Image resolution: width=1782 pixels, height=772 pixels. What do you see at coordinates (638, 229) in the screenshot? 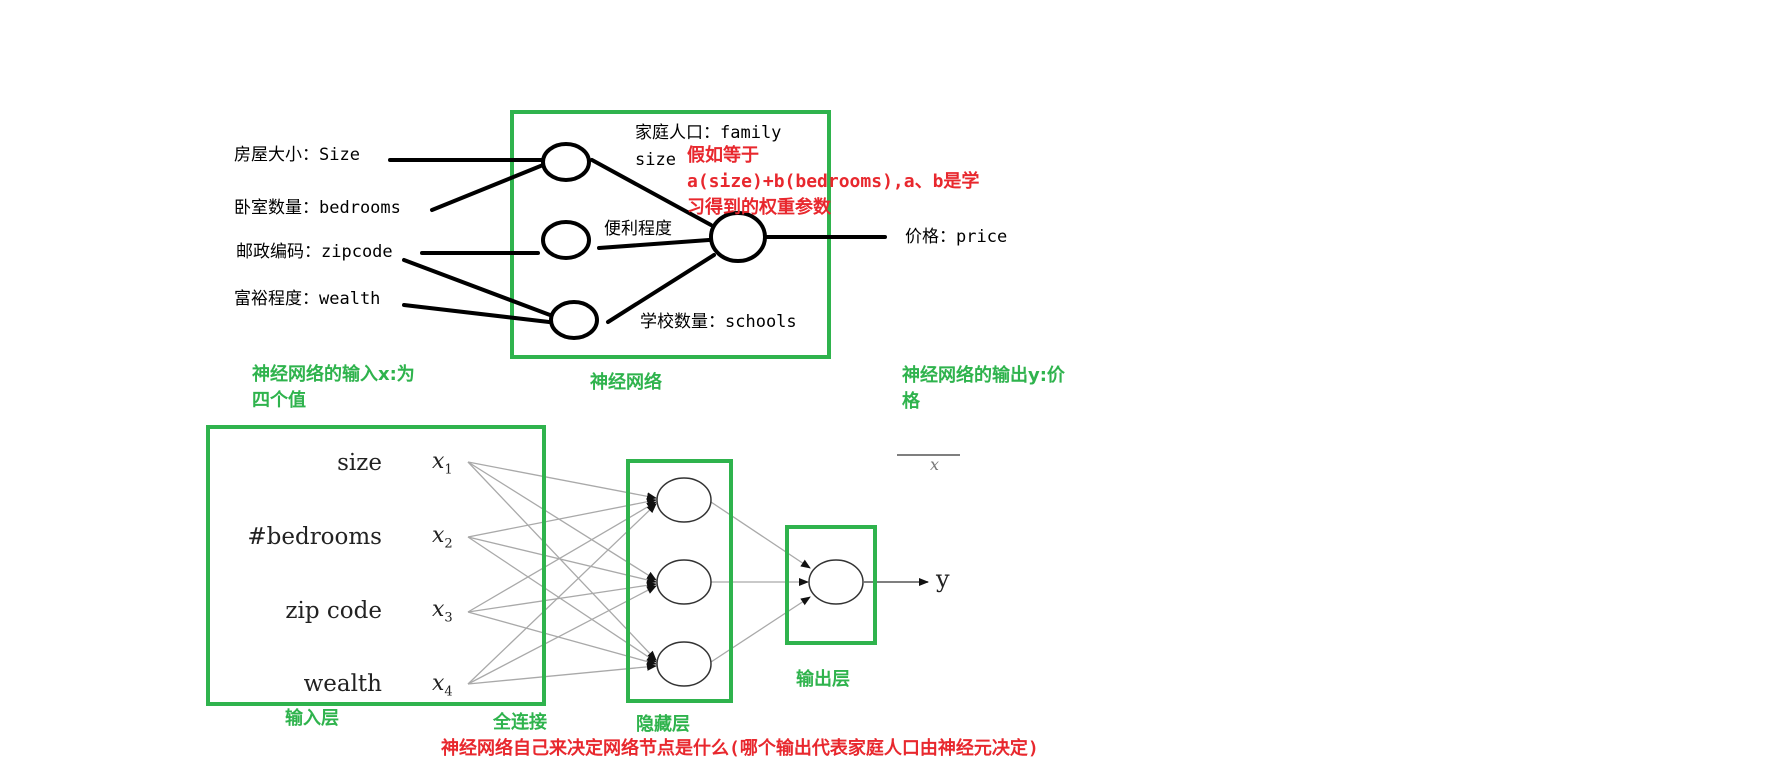
I see `hidden-label-convenience: 便利程度` at bounding box center [638, 229].